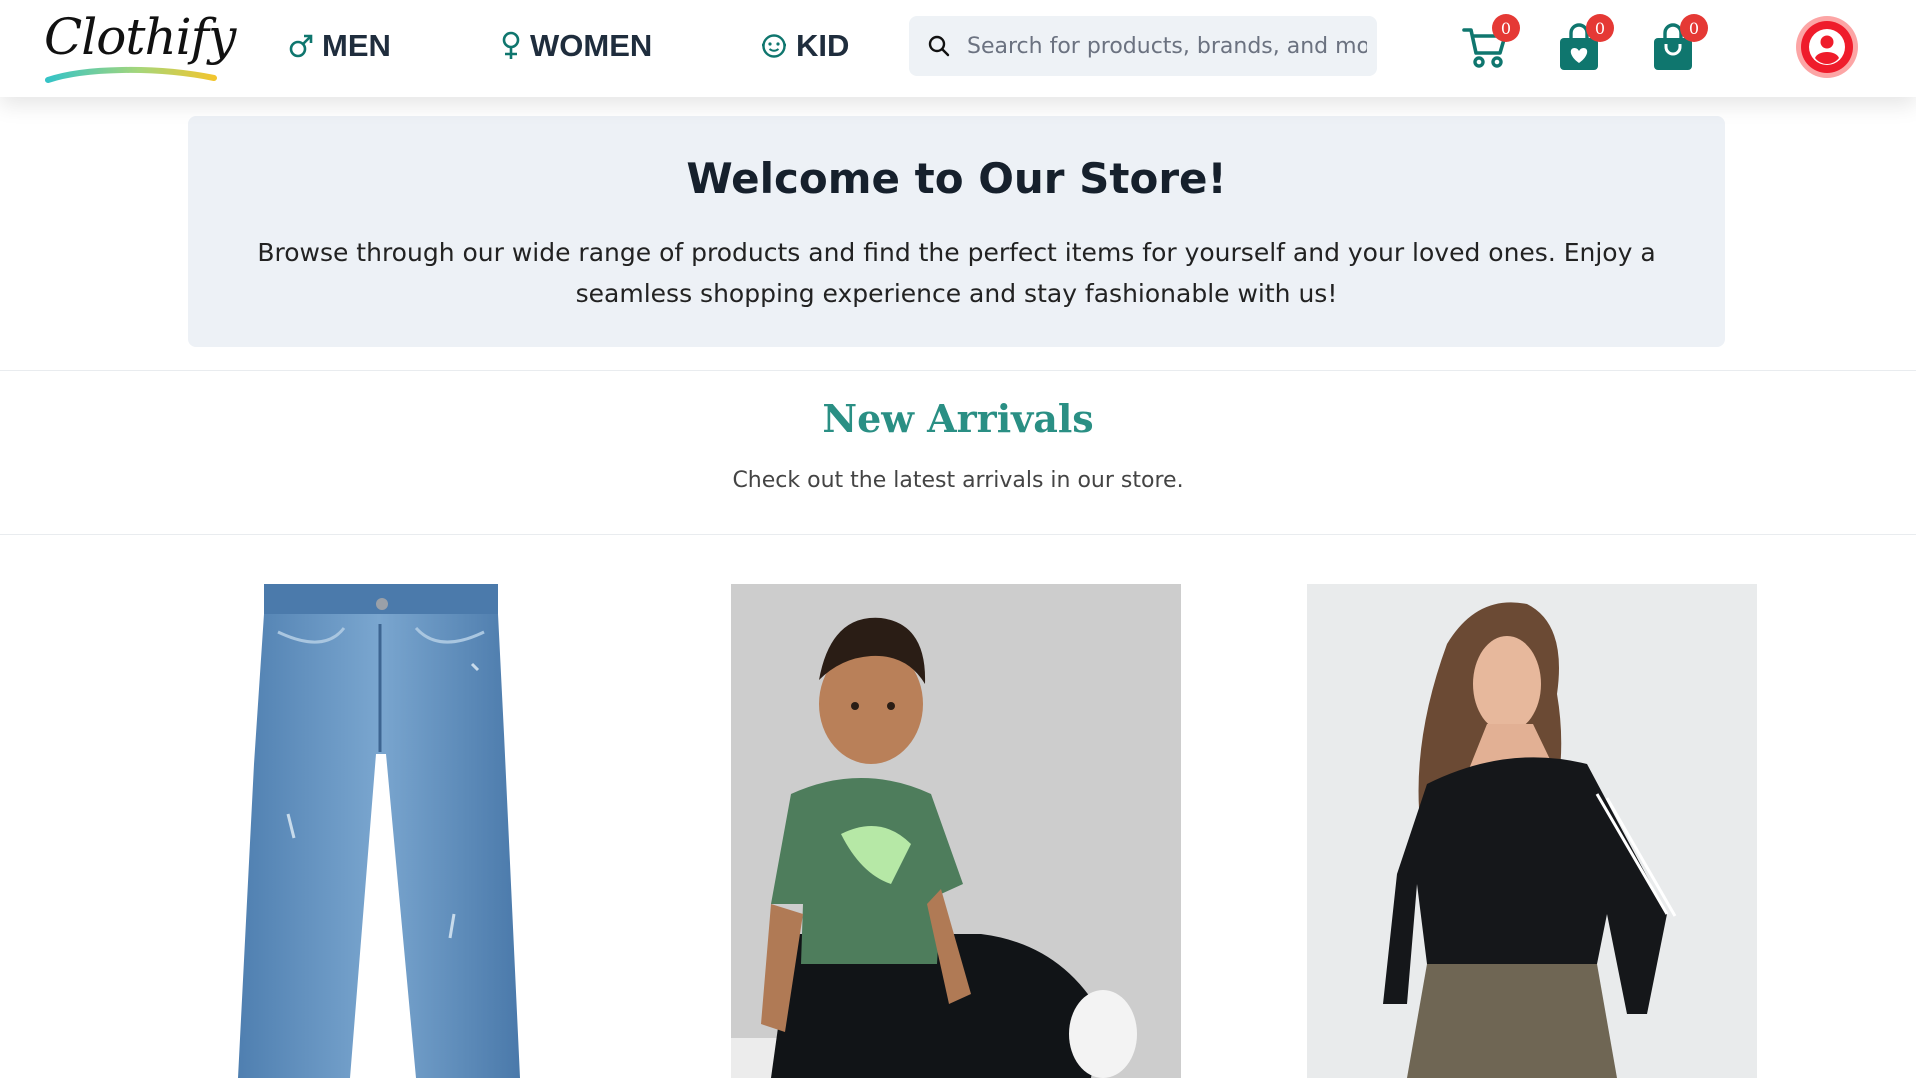 The width and height of the screenshot is (1916, 1078). I want to click on nav-men-label: MEN, so click(356, 45).